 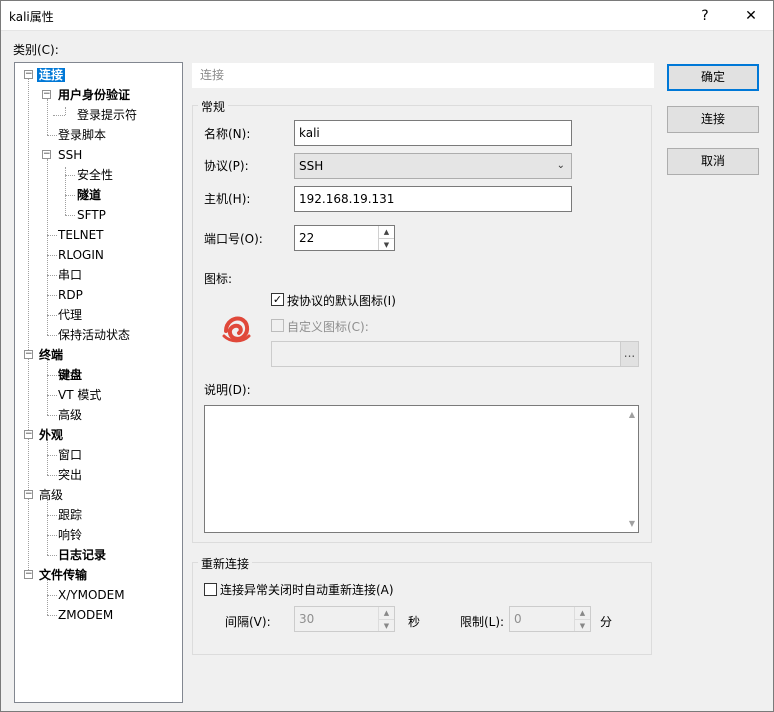 What do you see at coordinates (70, 275) in the screenshot?
I see `tree-item-serial: 串口` at bounding box center [70, 275].